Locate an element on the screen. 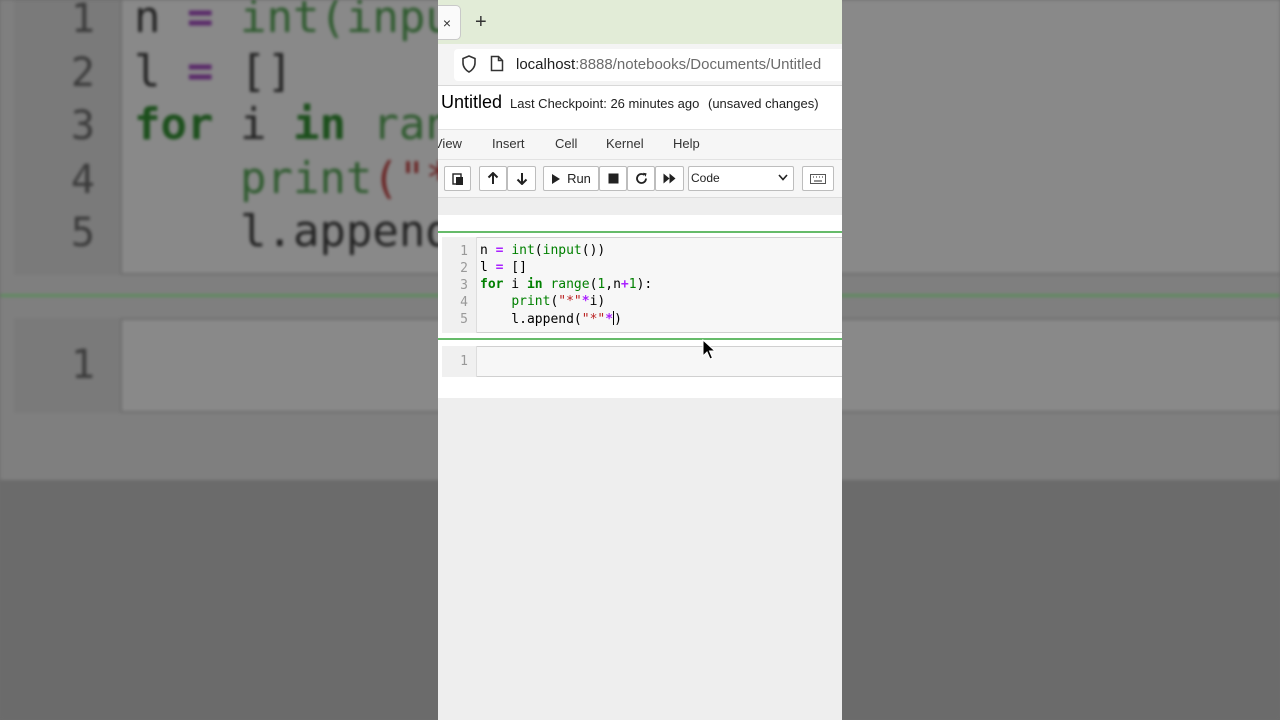 Image resolution: width=1280 pixels, height=720 pixels. code-token: + is located at coordinates (624, 284).